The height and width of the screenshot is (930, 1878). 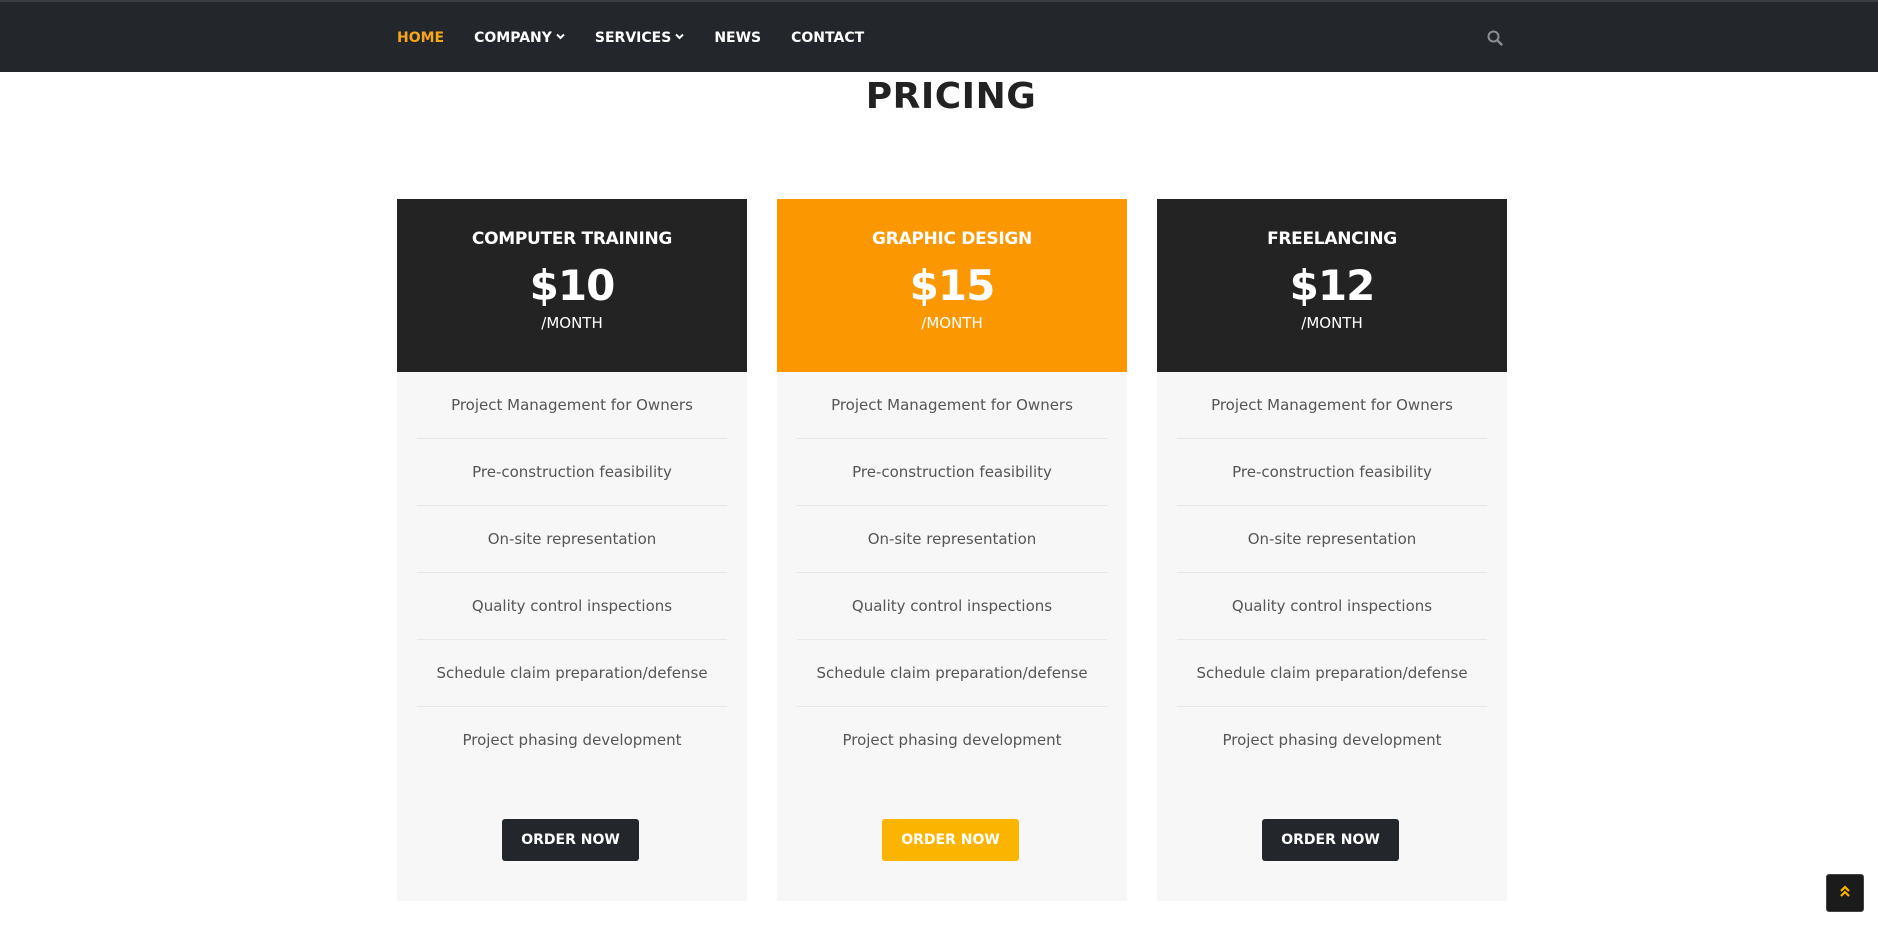 I want to click on nav-item-label: HOME, so click(x=421, y=38).